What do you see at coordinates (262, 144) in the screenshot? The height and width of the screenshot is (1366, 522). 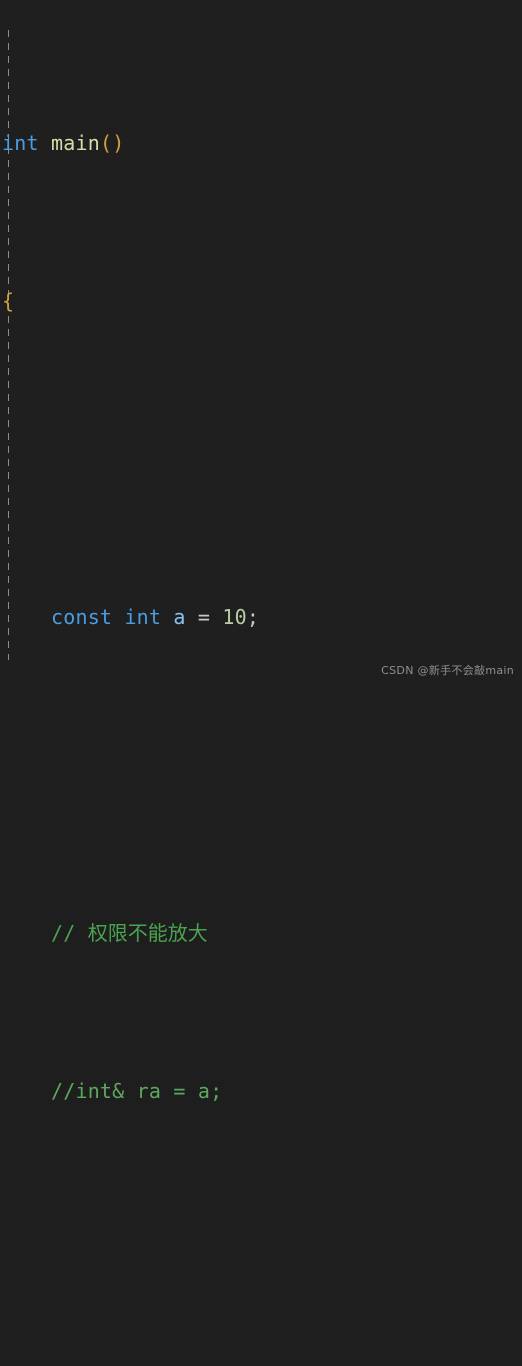 I see `code-line-1: int main()` at bounding box center [262, 144].